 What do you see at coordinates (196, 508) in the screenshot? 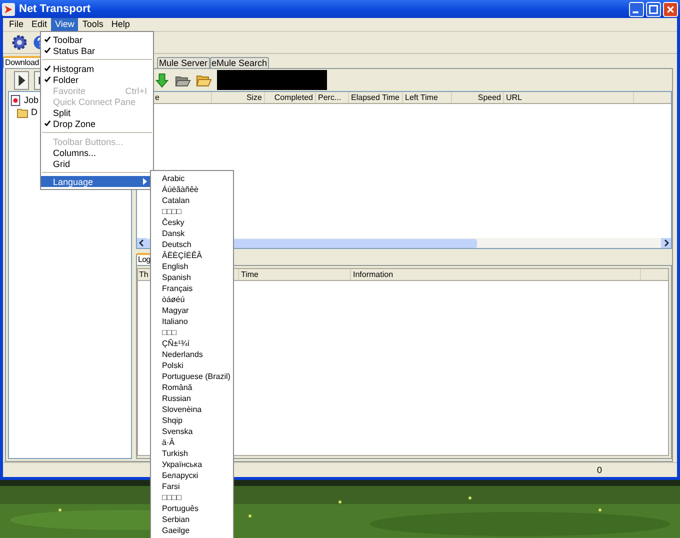
I see `menu-item: Português` at bounding box center [196, 508].